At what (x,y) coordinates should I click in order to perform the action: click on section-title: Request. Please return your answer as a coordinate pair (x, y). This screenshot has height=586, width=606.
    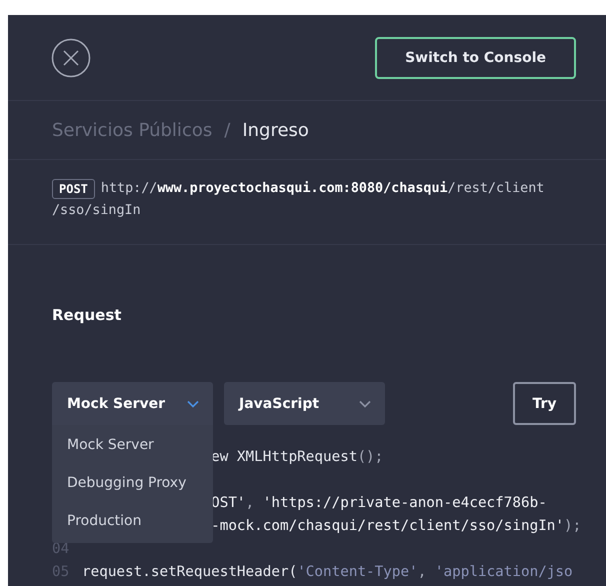
    Looking at the image, I should click on (86, 315).